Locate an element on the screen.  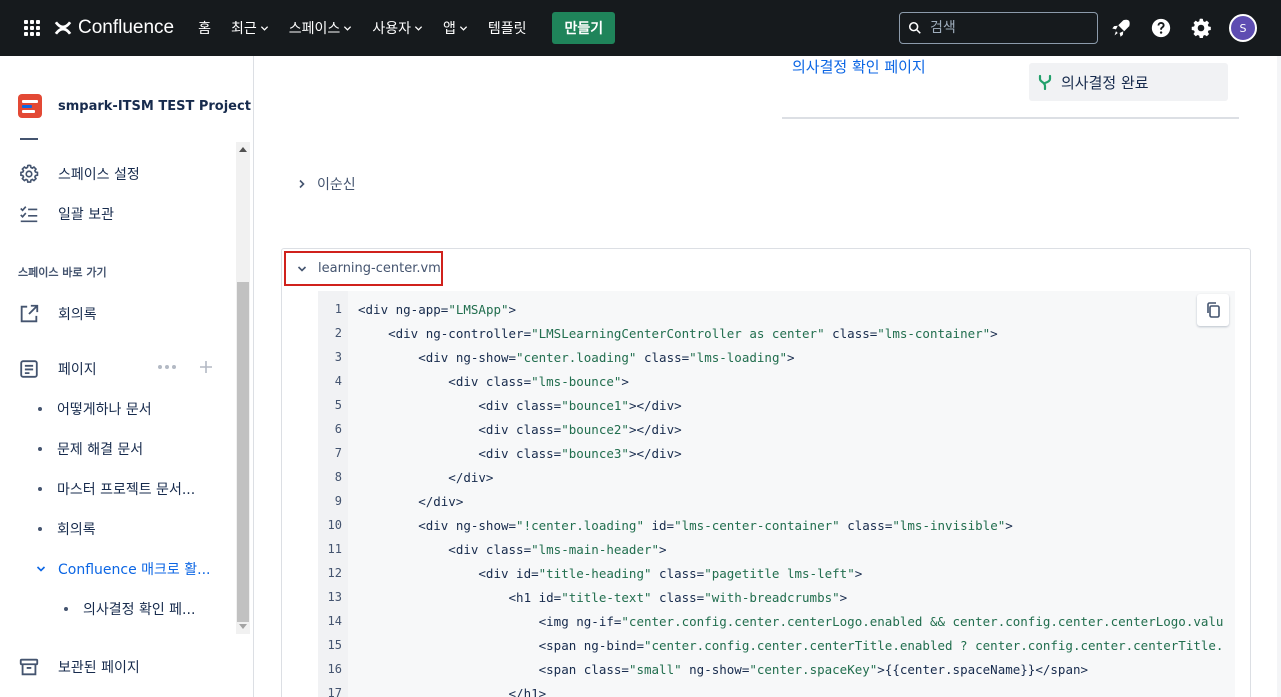
page-tree-item: 문제 해결 문서 is located at coordinates (90, 449).